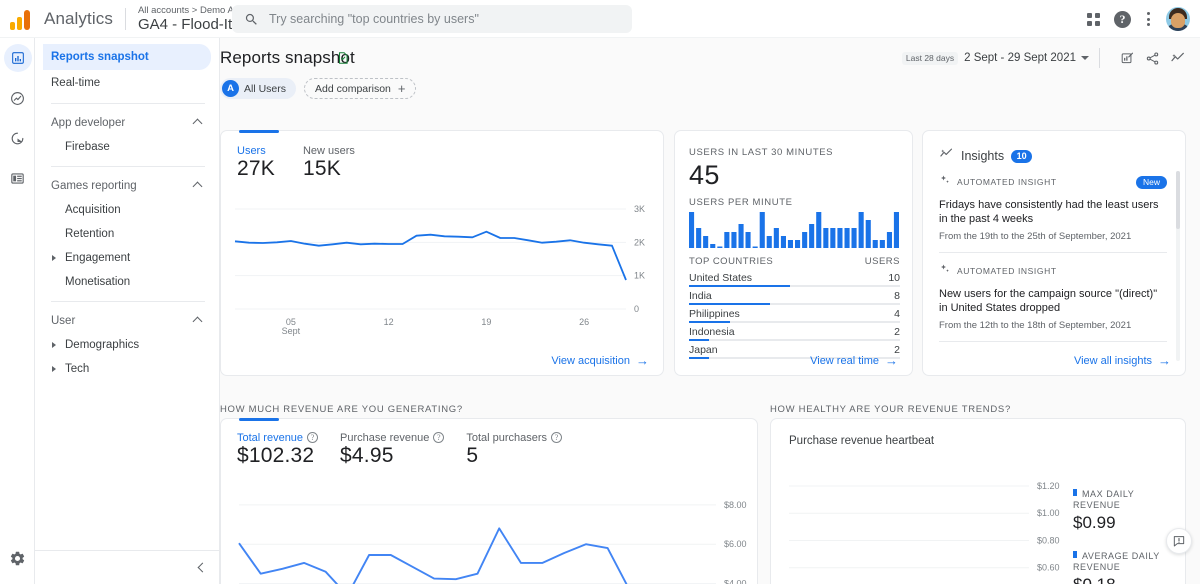  Describe the element at coordinates (1093, 19) in the screenshot. I see `apps-grid-icon` at that location.